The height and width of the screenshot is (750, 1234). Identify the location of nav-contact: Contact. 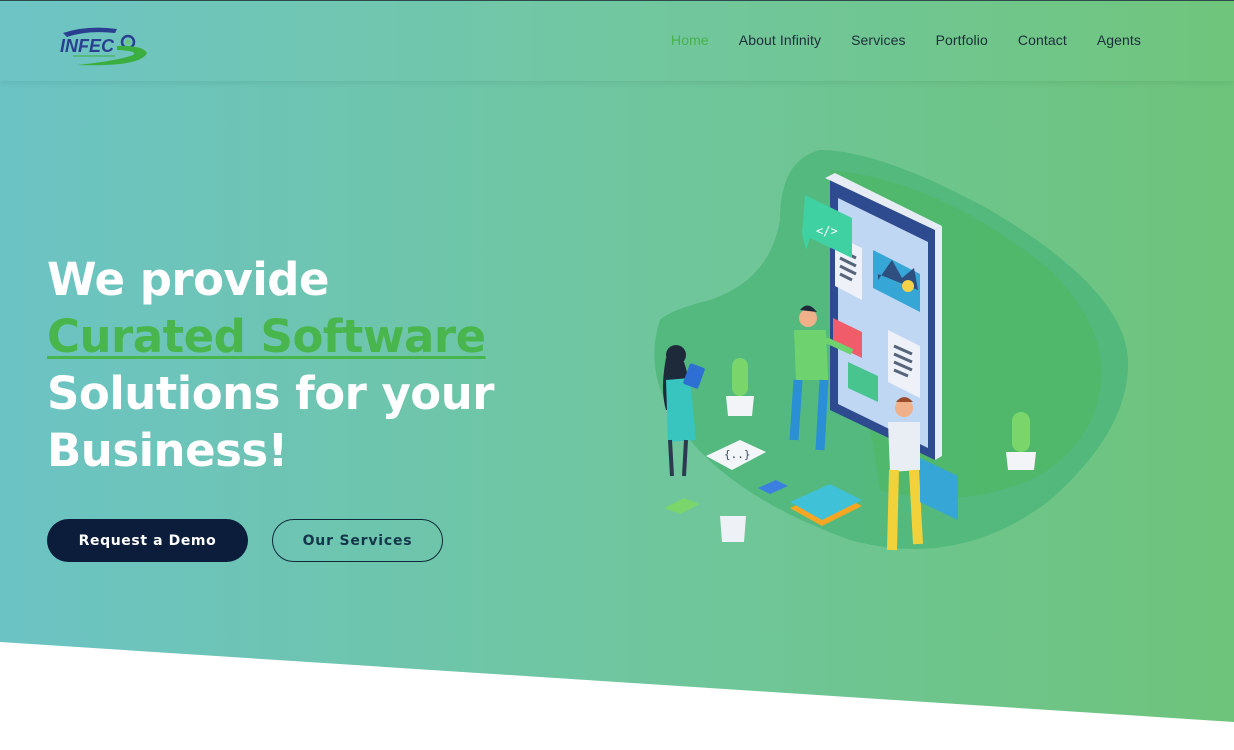
(1042, 40).